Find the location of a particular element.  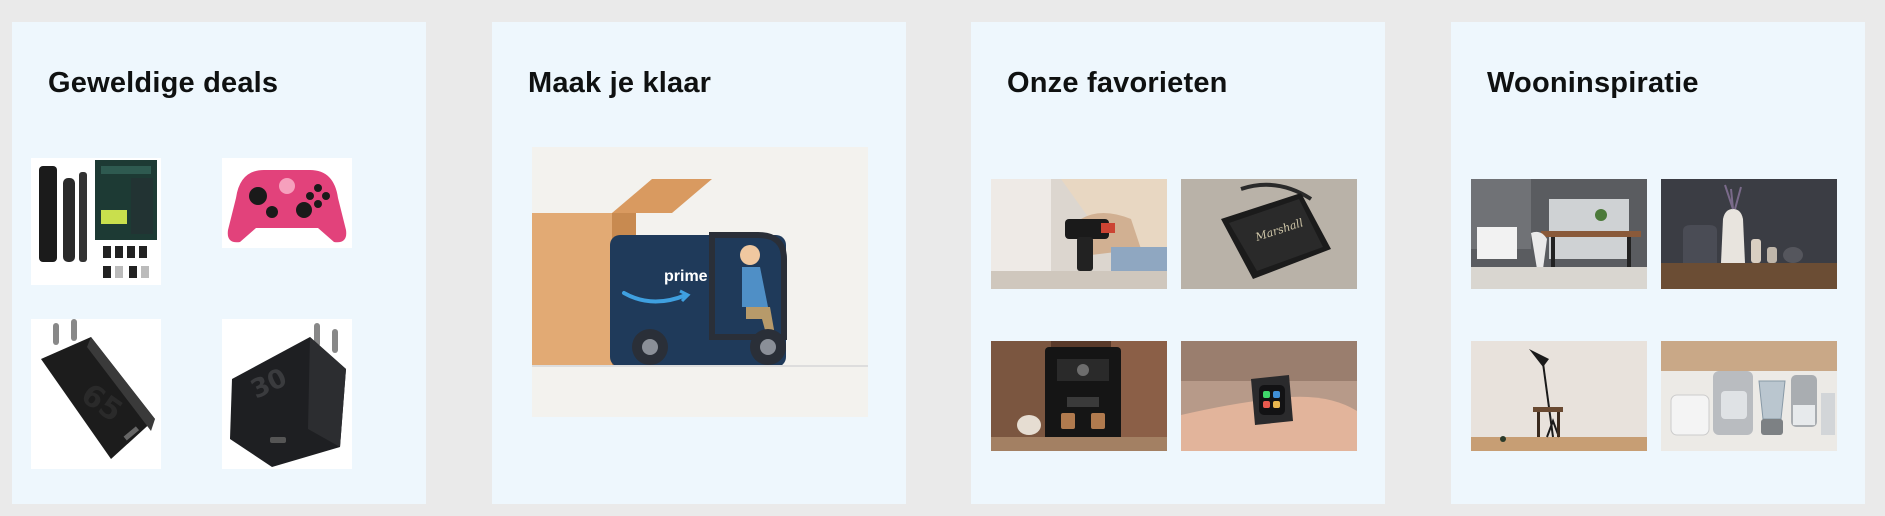

card-title: Geweldige deals is located at coordinates (163, 83).